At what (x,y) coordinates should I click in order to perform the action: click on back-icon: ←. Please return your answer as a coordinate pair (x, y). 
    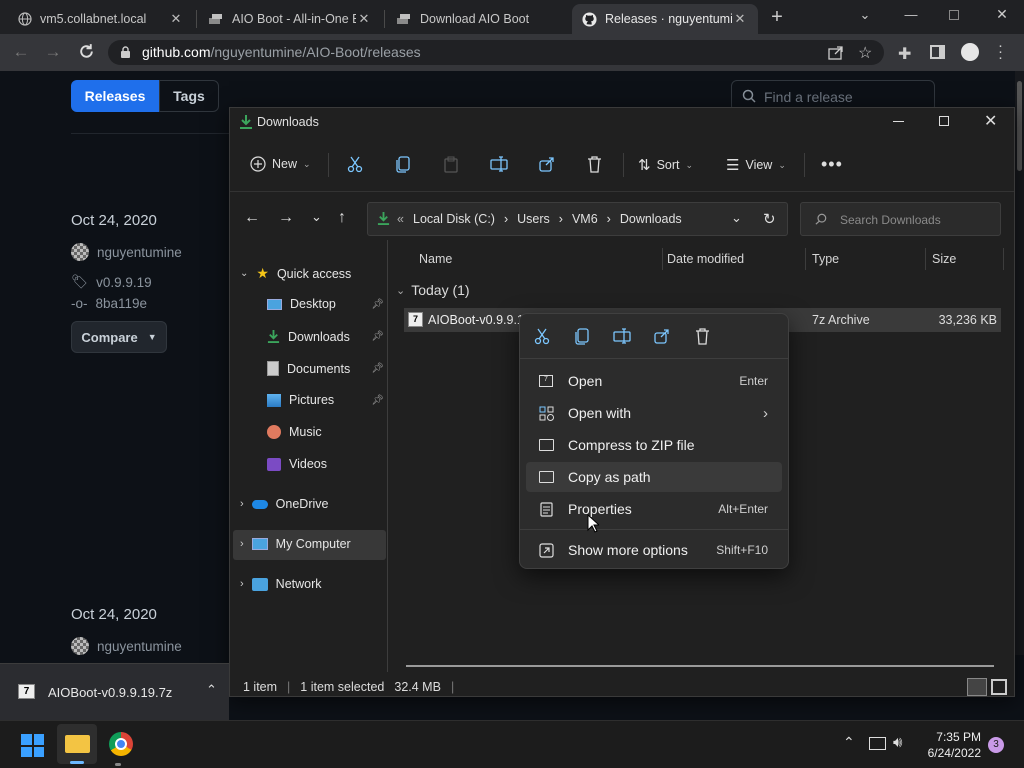
    Looking at the image, I should click on (21, 51).